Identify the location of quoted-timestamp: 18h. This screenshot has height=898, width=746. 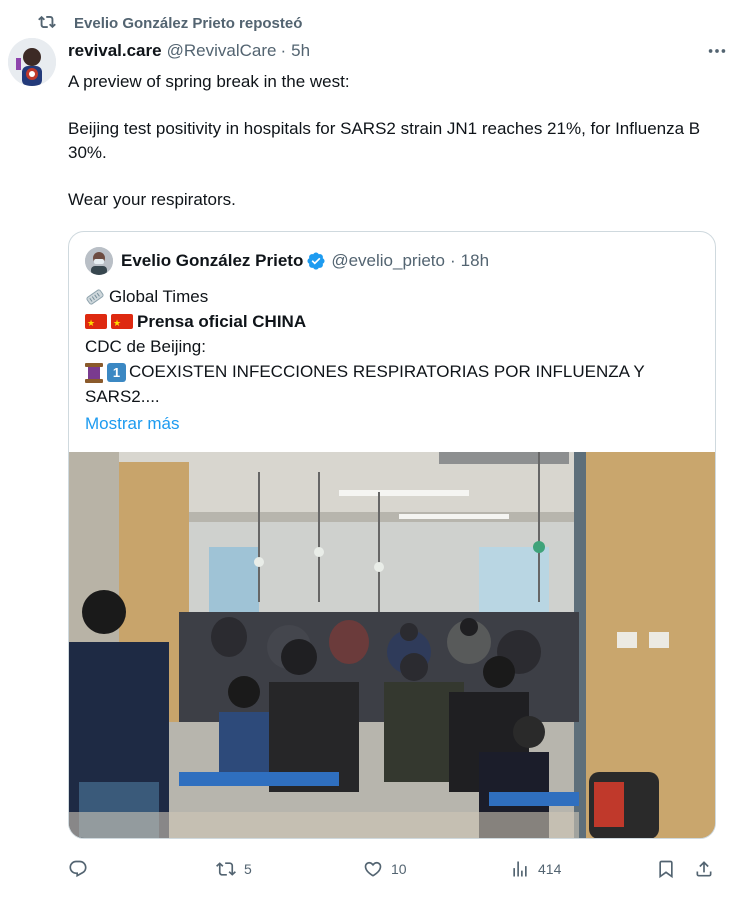
(475, 261).